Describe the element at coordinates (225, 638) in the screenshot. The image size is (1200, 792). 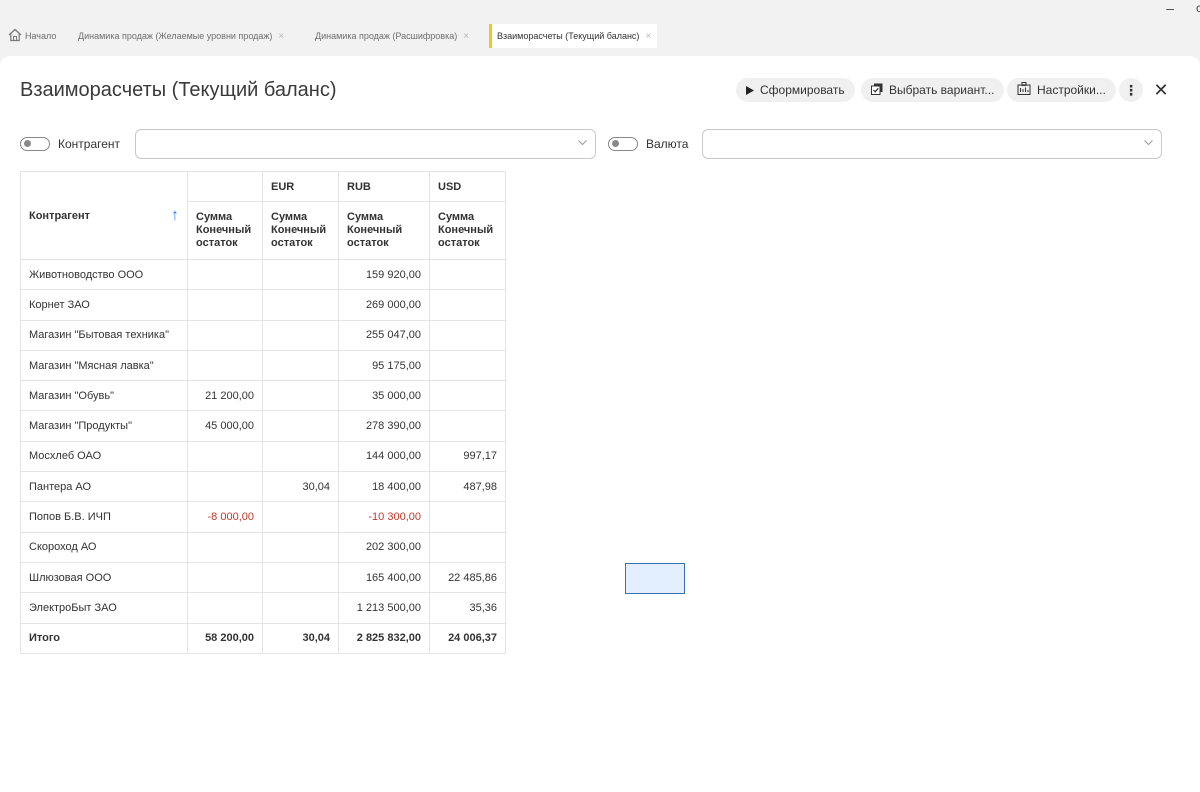
I see `amount-cell: 58 200,00` at that location.